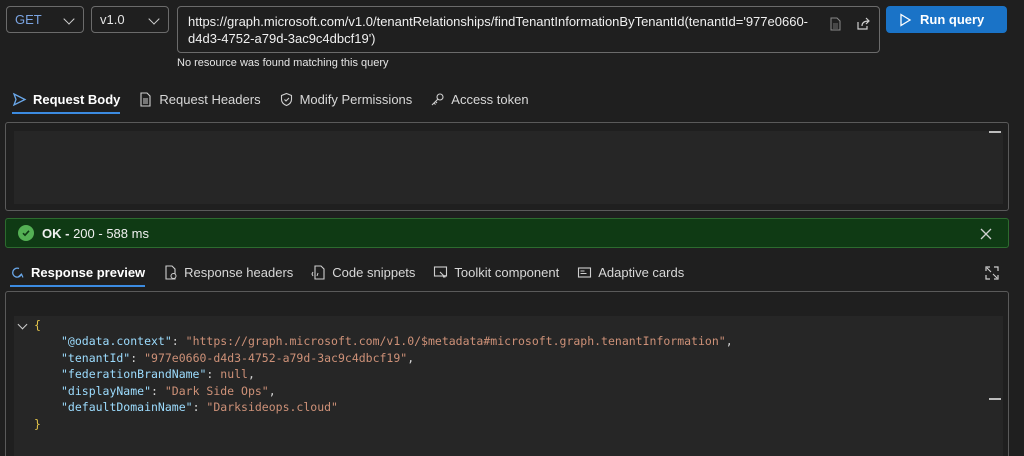 This screenshot has width=1024, height=456. Describe the element at coordinates (77, 99) in the screenshot. I see `tab-label: Request Body` at that location.